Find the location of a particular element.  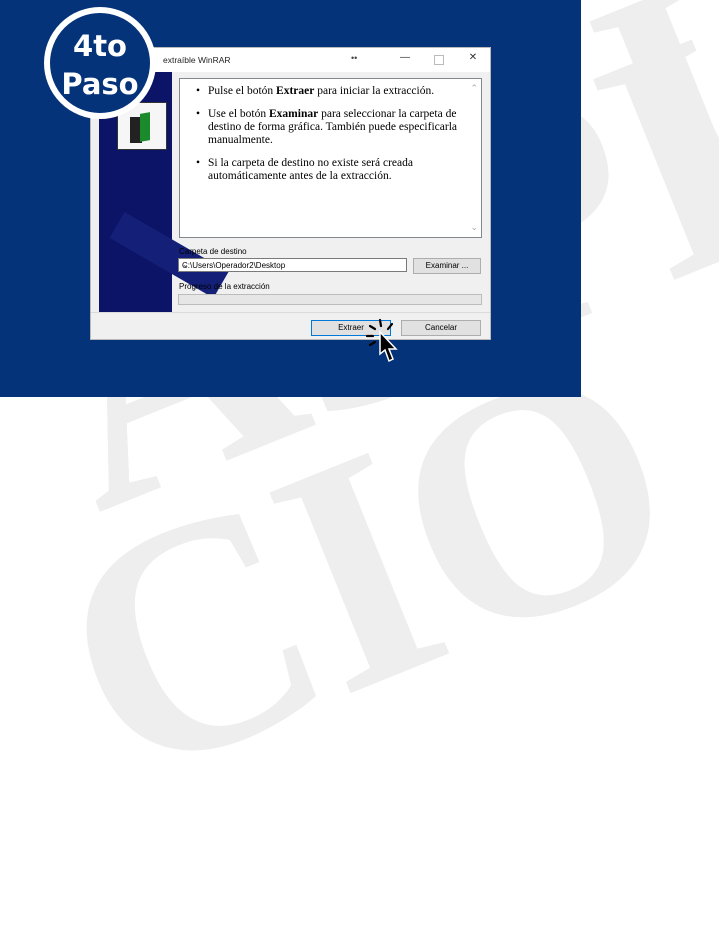

progress-label: Progreso de la extracción is located at coordinates (224, 286).